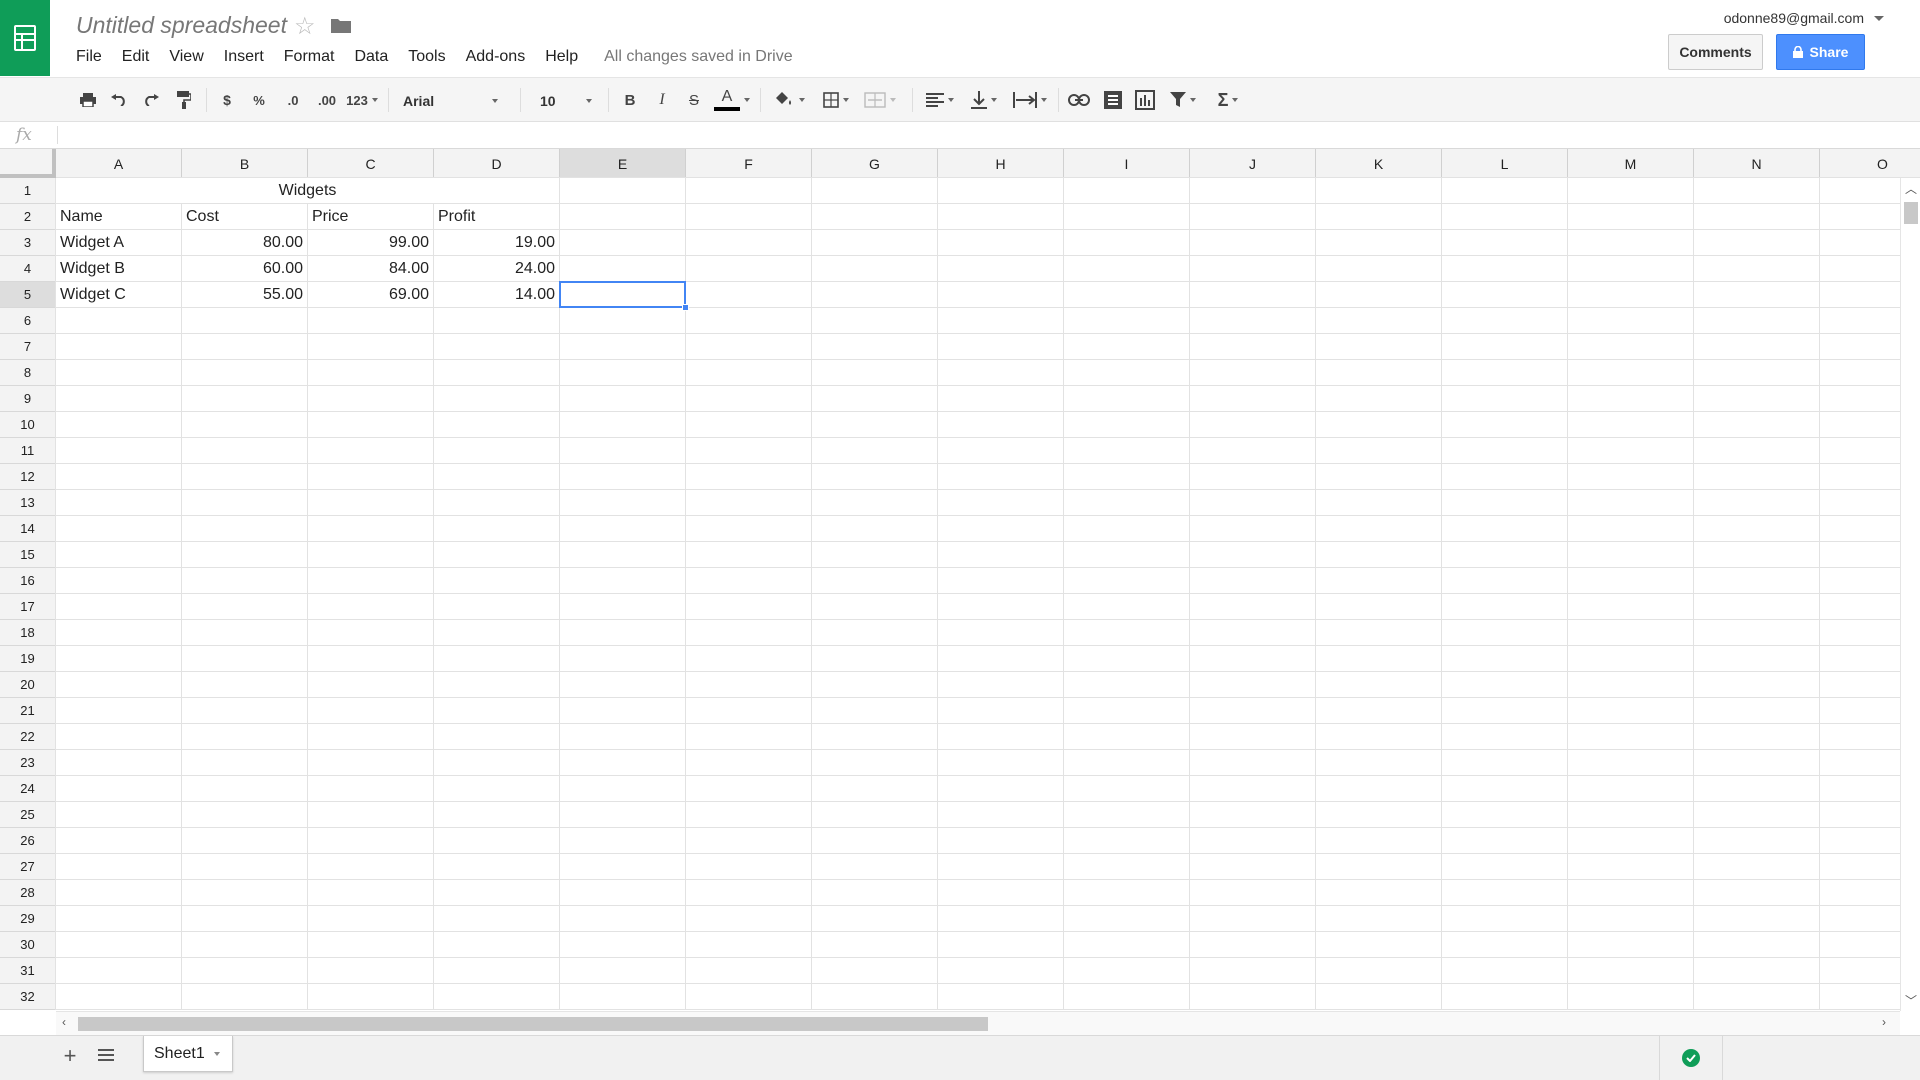 The image size is (1920, 1080). Describe the element at coordinates (624, 296) in the screenshot. I see `active-cell-selection` at that location.